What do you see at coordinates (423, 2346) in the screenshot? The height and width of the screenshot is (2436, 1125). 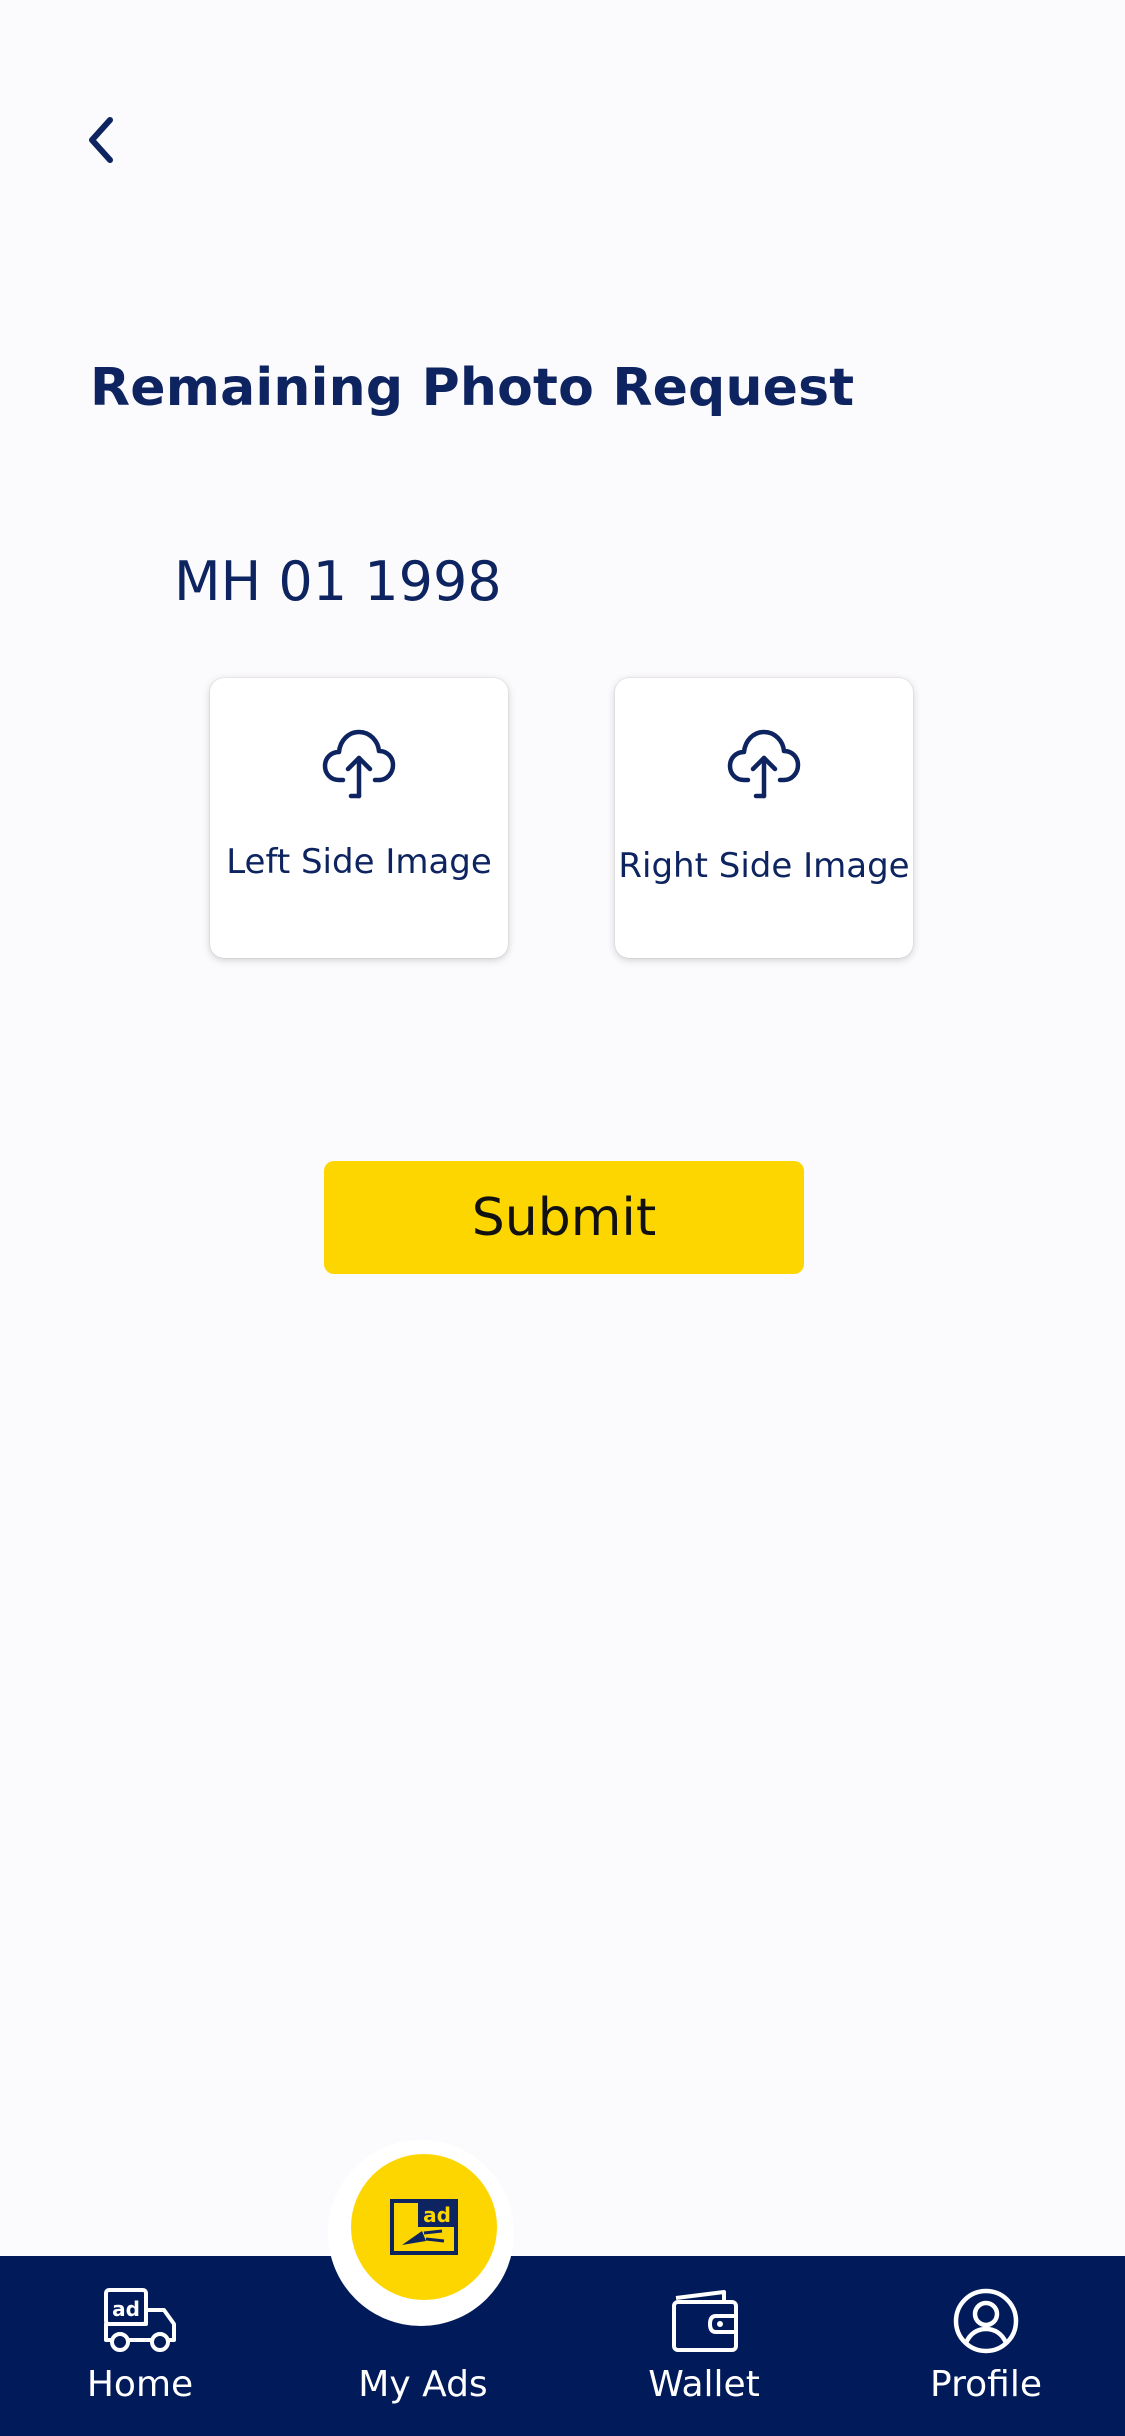 I see `nav-my-ads: My Ads` at bounding box center [423, 2346].